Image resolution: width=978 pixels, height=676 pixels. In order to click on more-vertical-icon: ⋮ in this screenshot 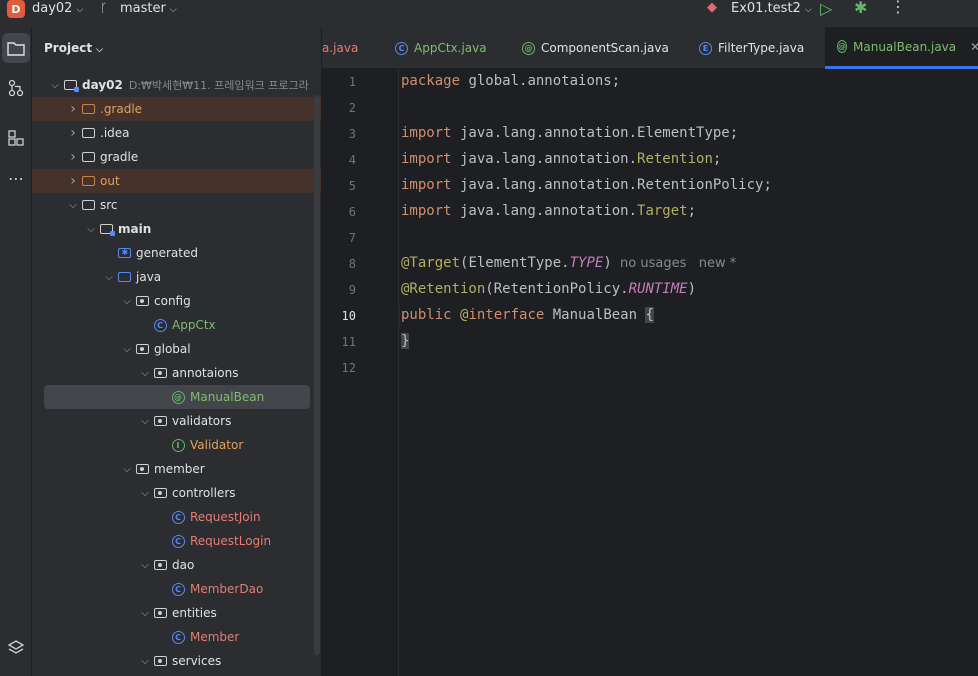, I will do `click(898, 8)`.